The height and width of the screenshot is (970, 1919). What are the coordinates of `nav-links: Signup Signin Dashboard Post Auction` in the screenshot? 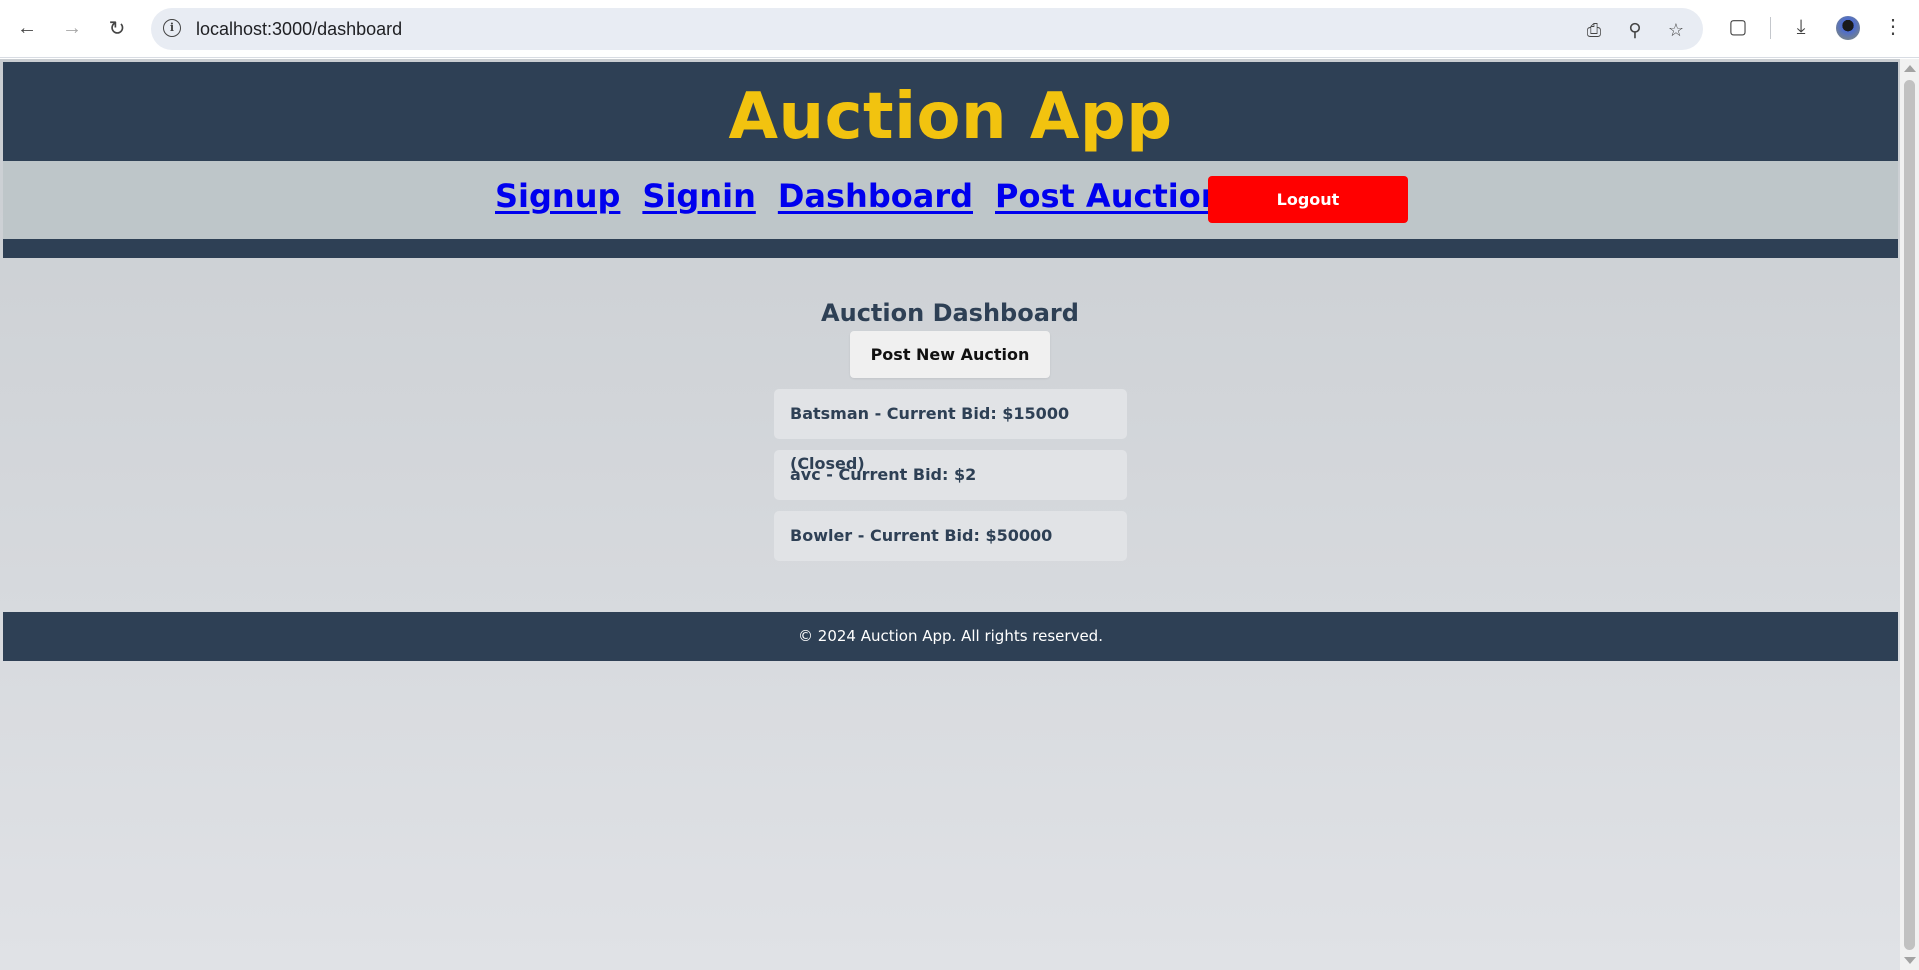 It's located at (859, 196).